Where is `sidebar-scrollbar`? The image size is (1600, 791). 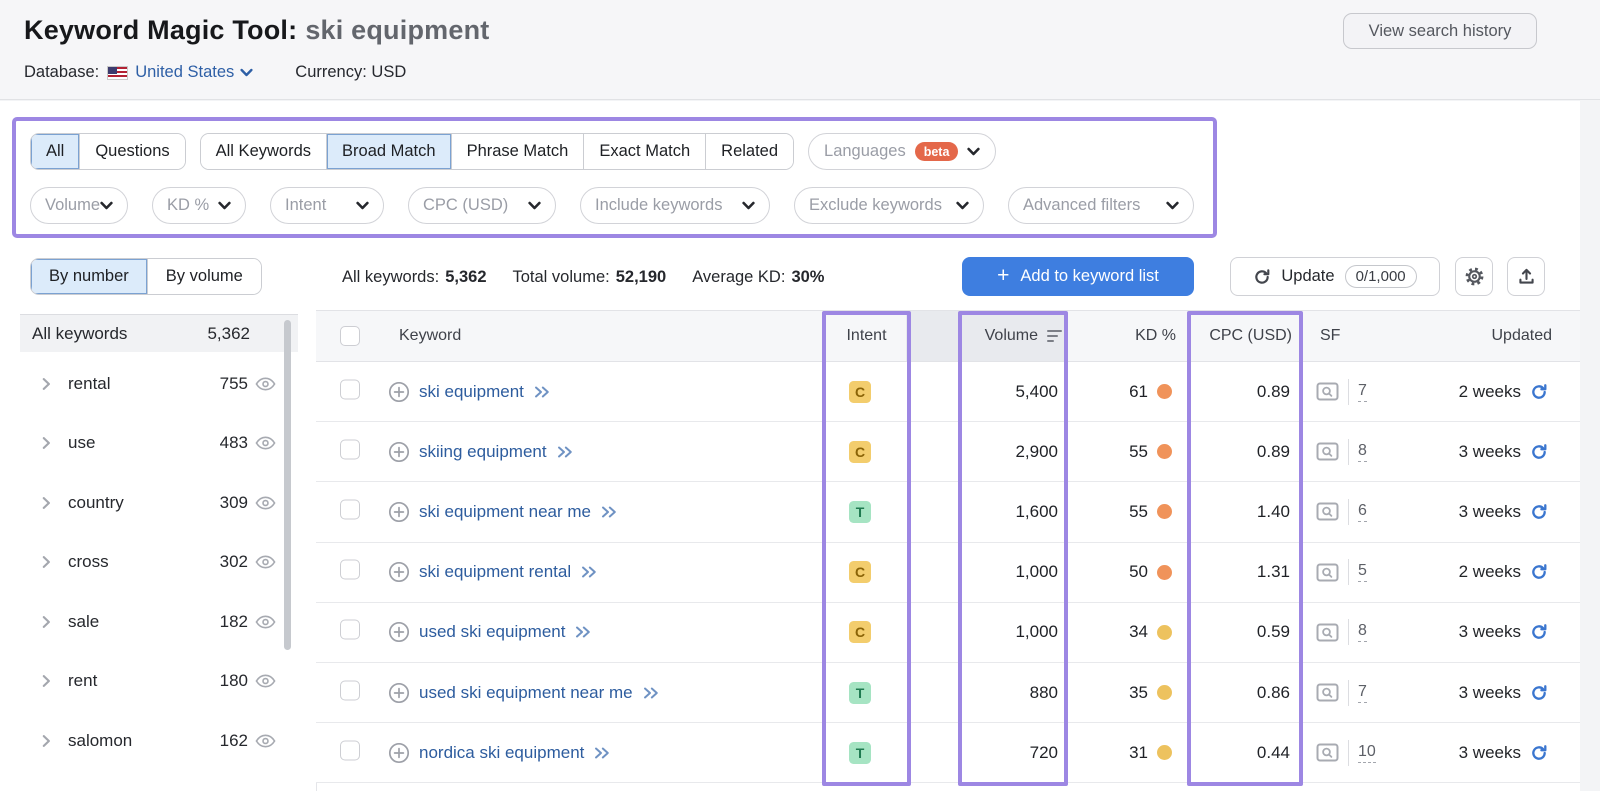 sidebar-scrollbar is located at coordinates (287, 485).